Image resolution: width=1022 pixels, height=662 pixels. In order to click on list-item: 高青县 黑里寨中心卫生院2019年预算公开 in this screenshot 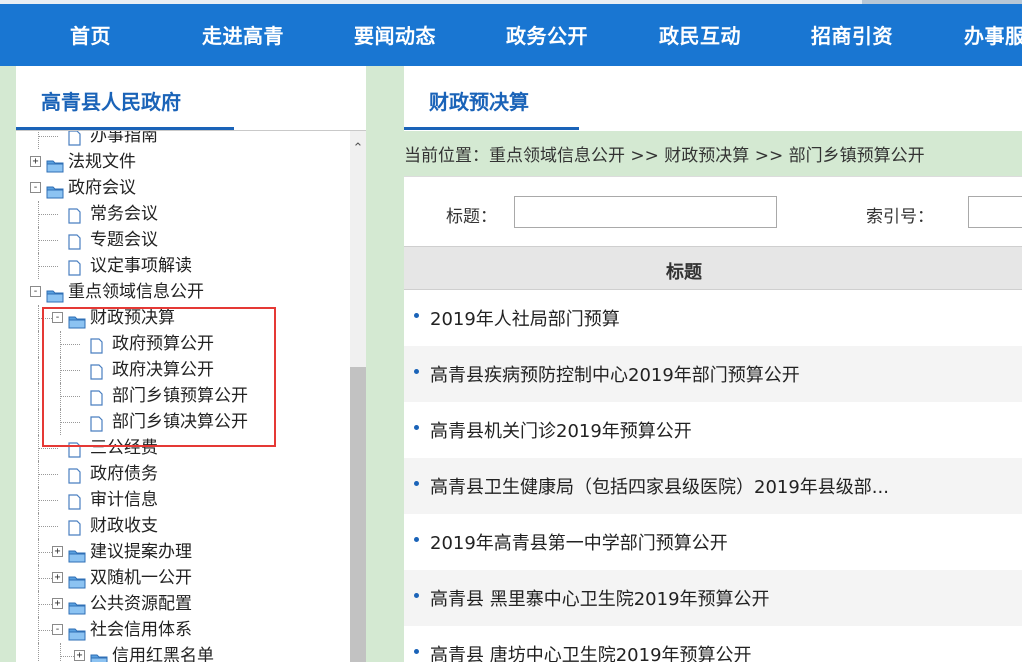, I will do `click(713, 598)`.